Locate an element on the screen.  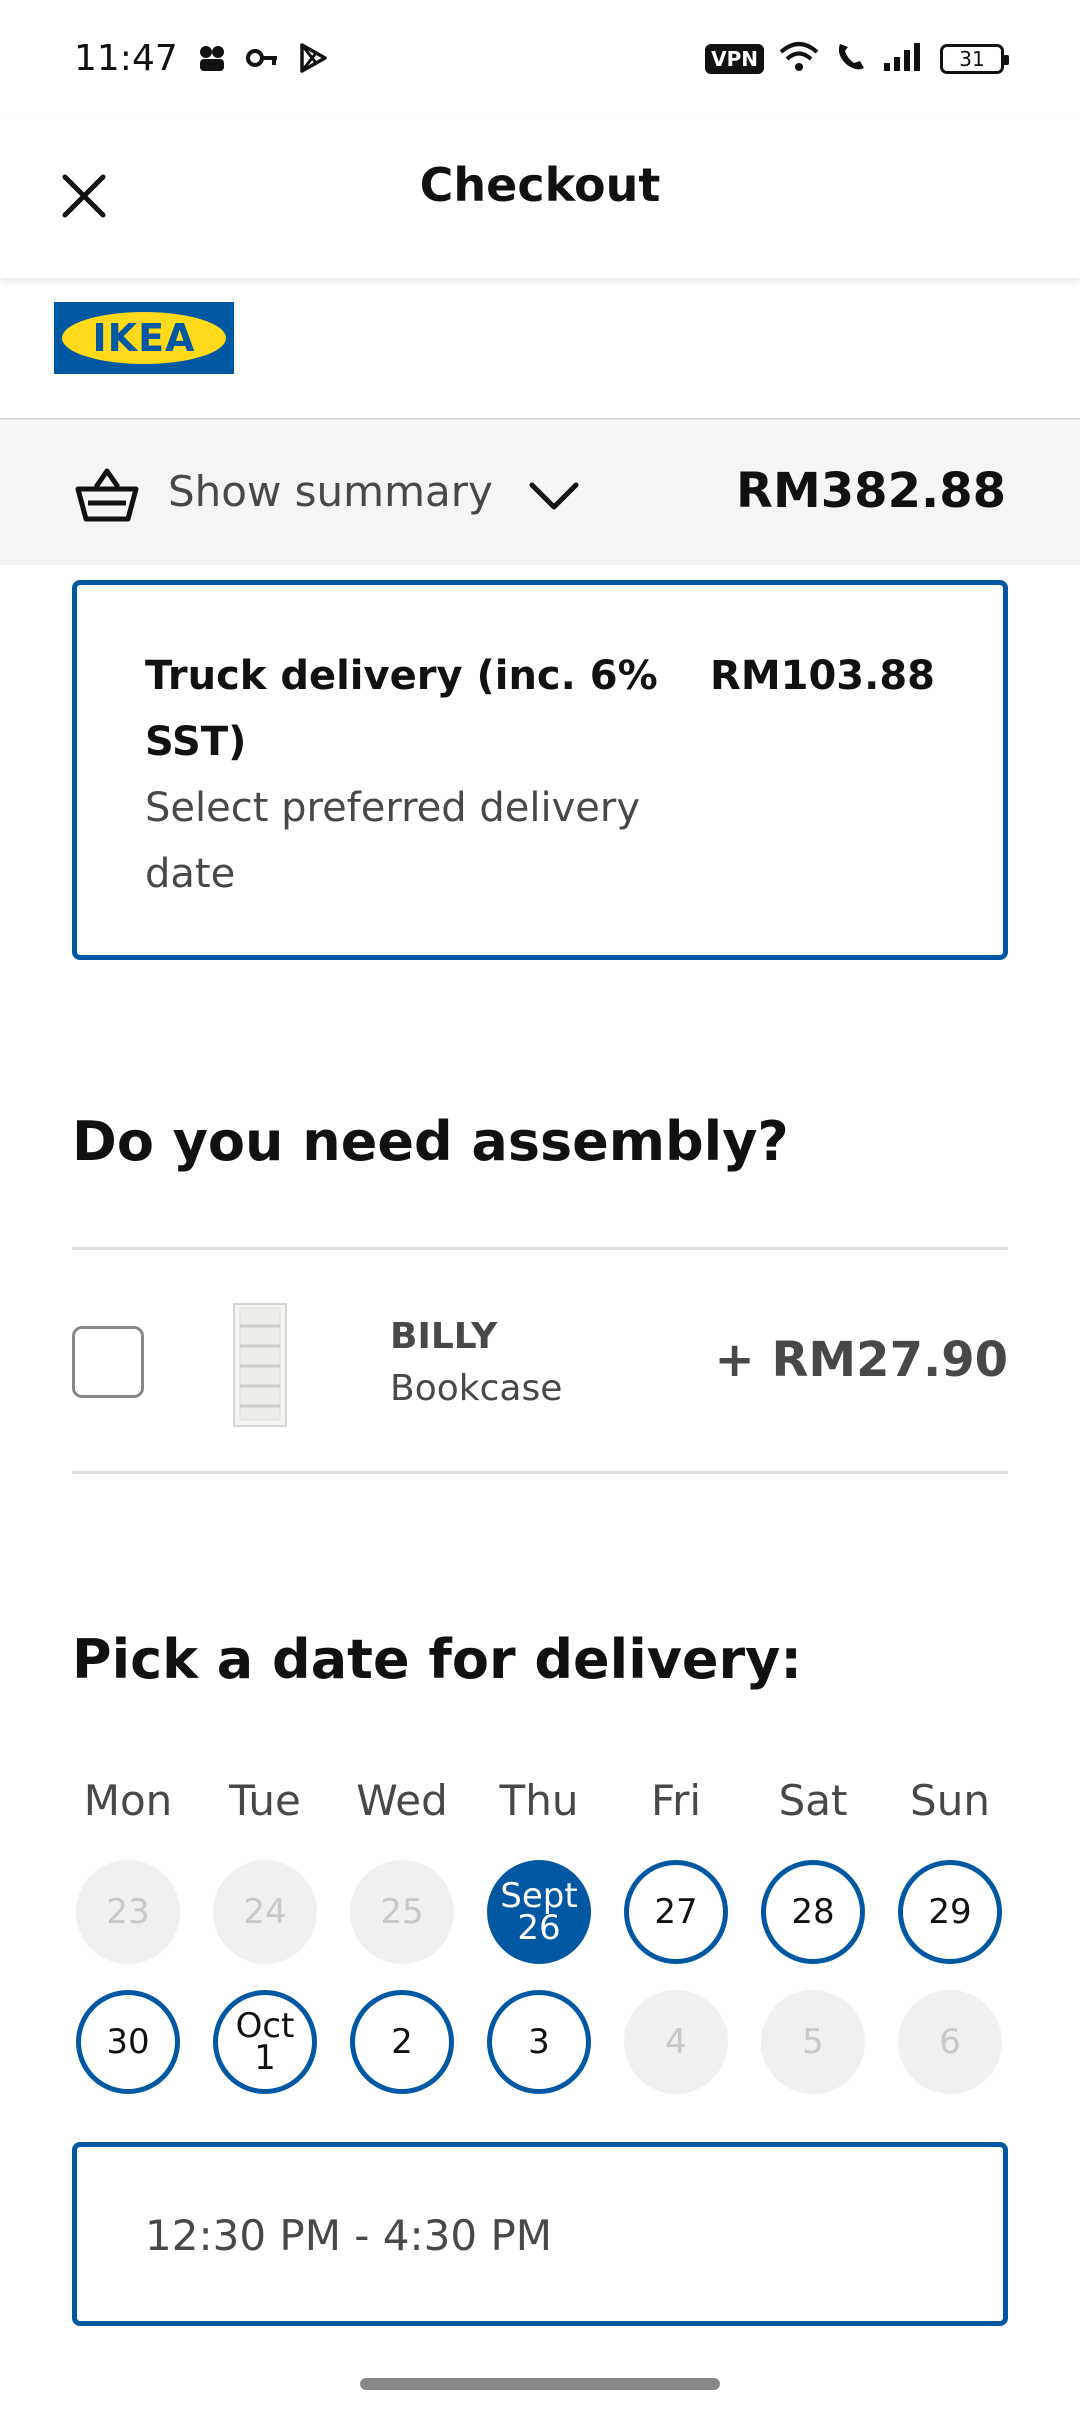
weekday-label: Mon is located at coordinates (128, 1800).